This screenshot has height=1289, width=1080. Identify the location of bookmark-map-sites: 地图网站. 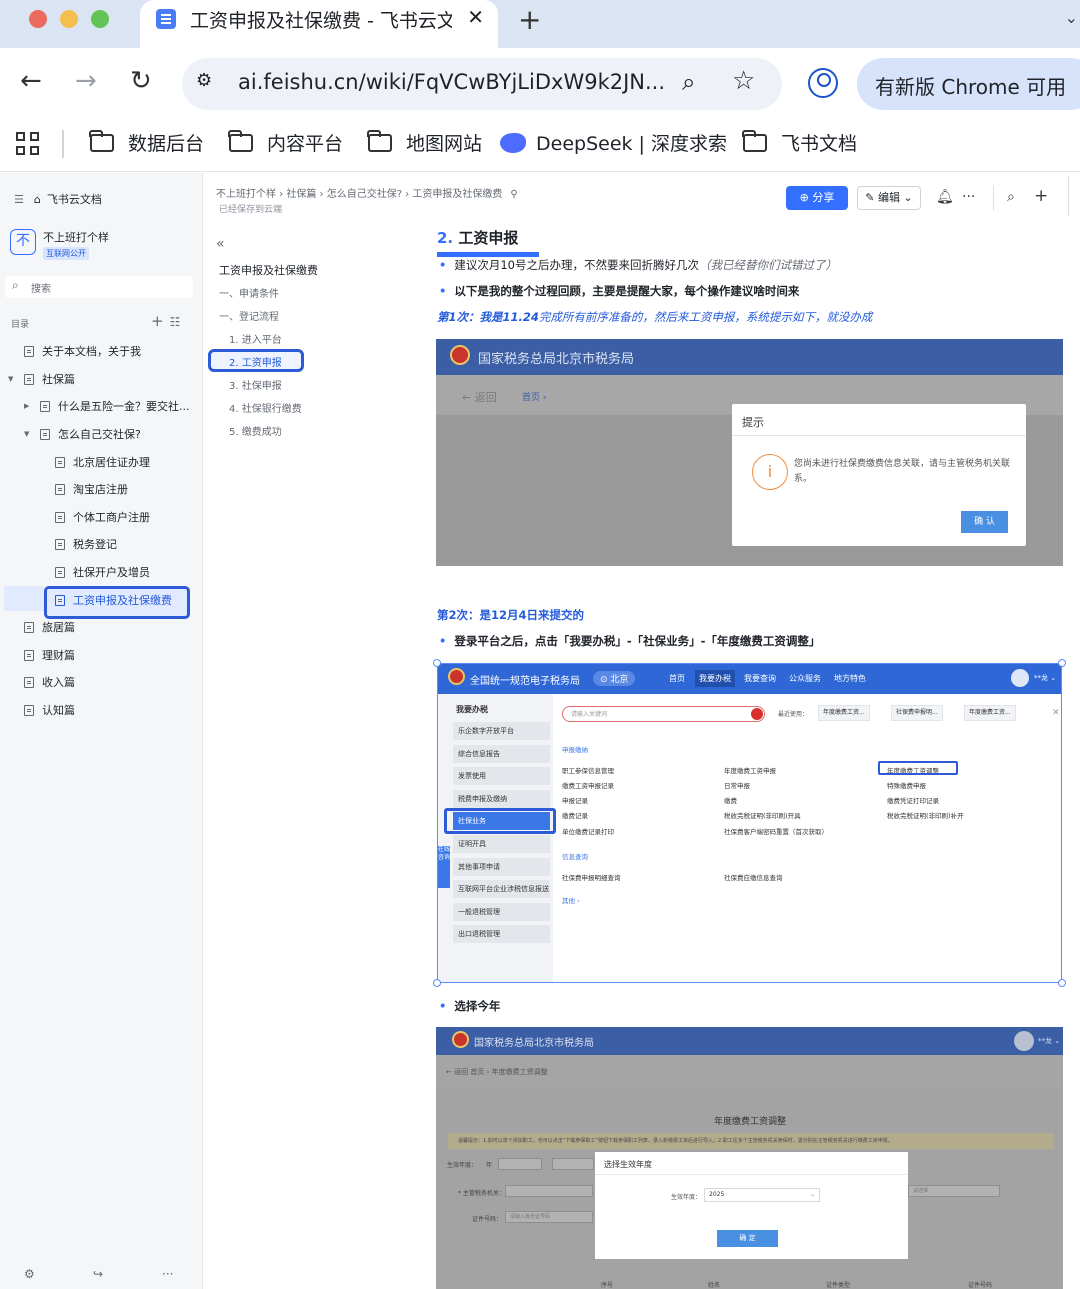
(424, 142).